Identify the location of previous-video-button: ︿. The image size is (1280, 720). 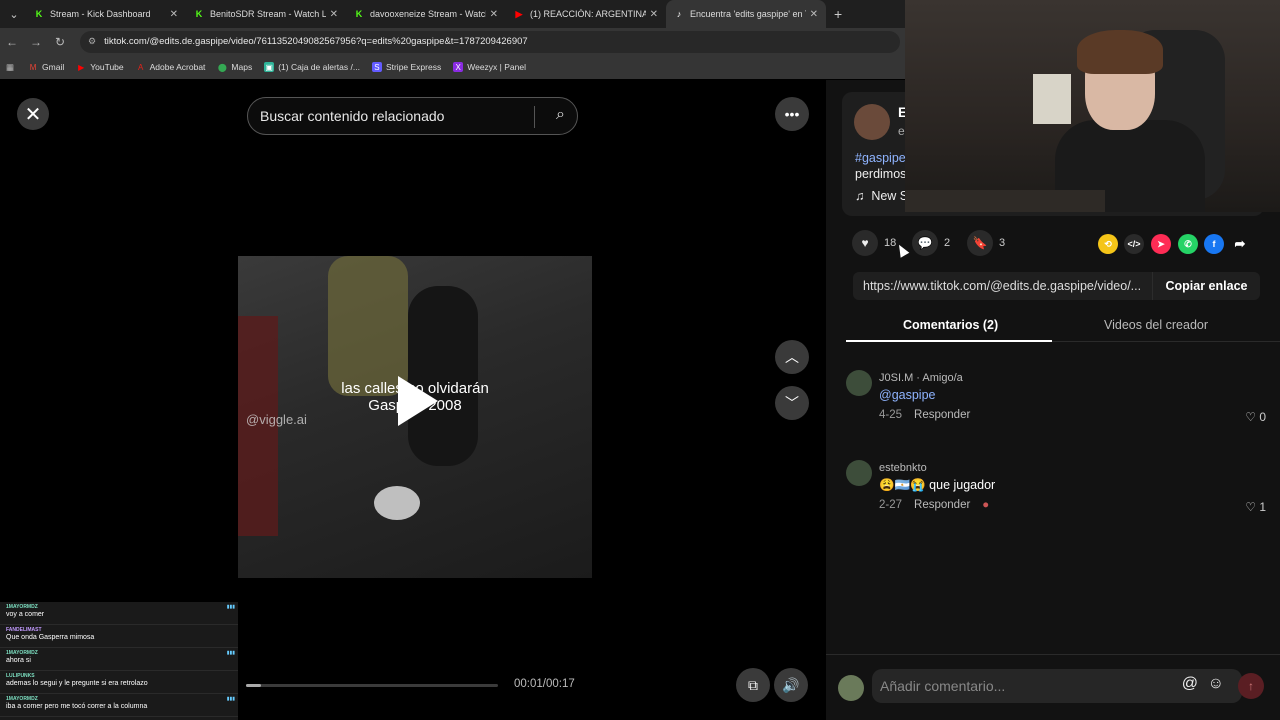
(792, 357).